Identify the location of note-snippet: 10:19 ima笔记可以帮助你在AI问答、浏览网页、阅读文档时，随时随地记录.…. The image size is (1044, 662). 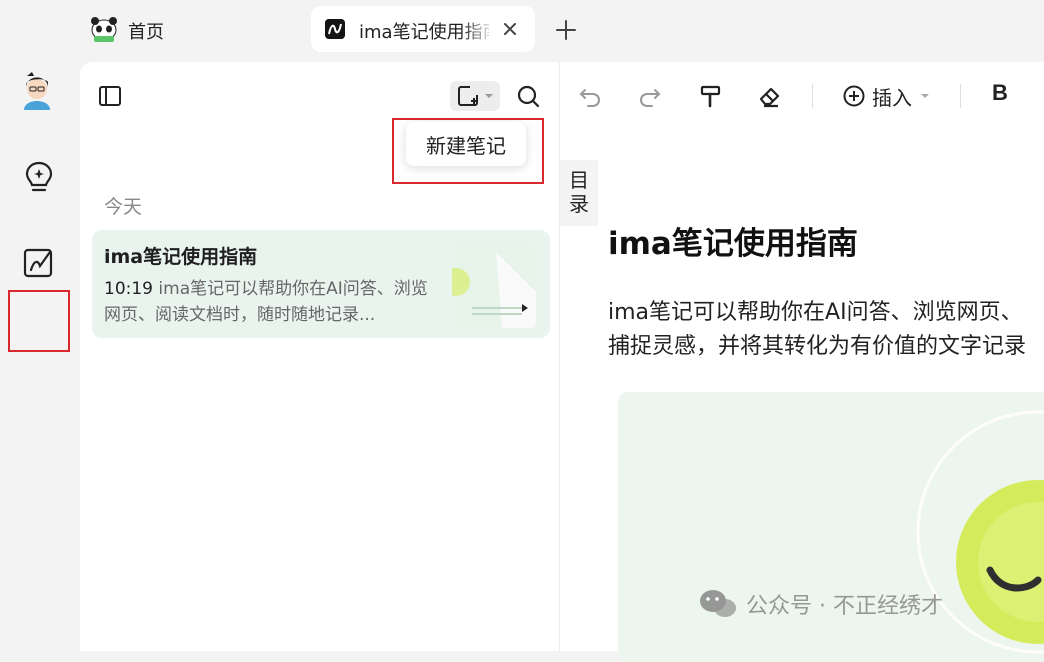
(269, 302).